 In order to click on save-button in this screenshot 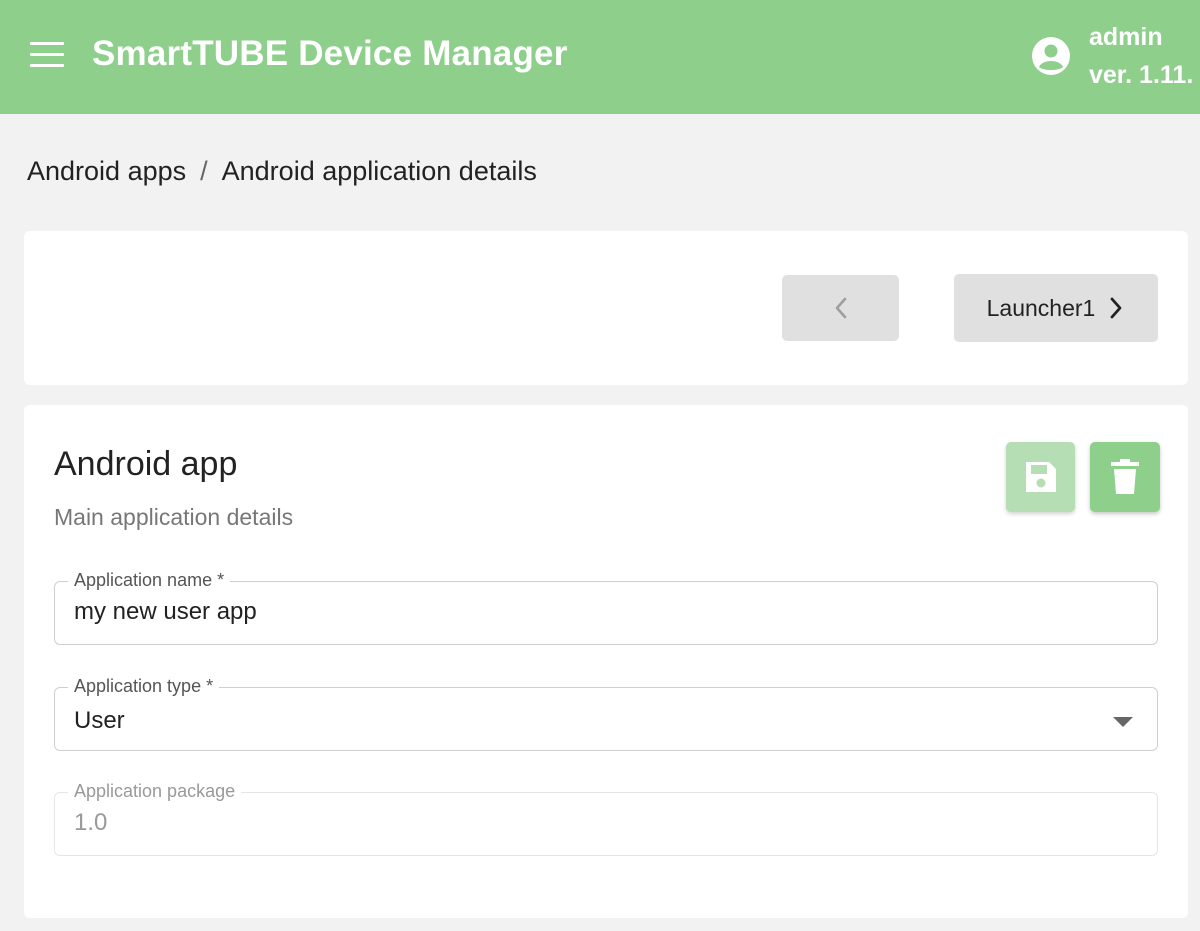, I will do `click(1040, 477)`.